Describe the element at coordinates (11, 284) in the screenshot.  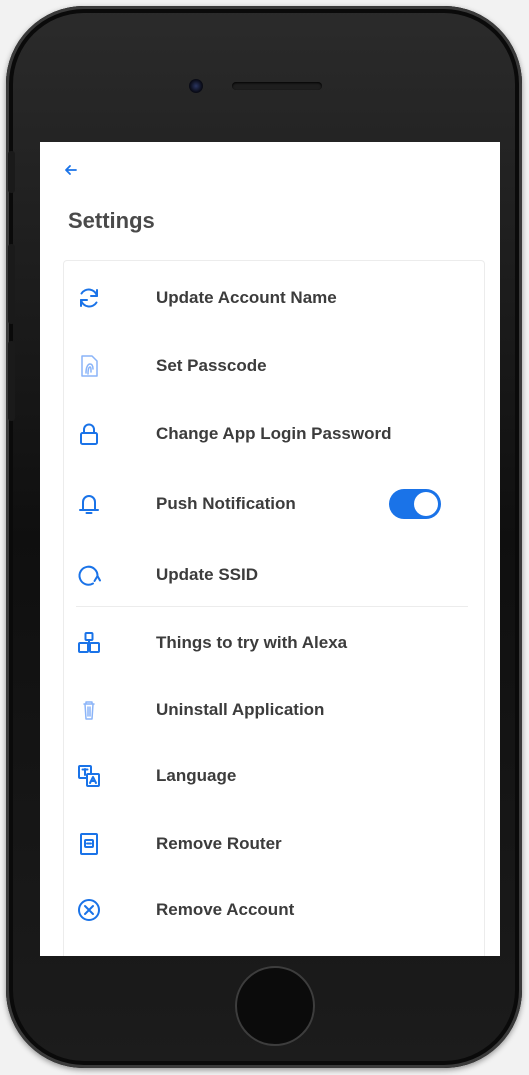
I see `volume-up-button` at that location.